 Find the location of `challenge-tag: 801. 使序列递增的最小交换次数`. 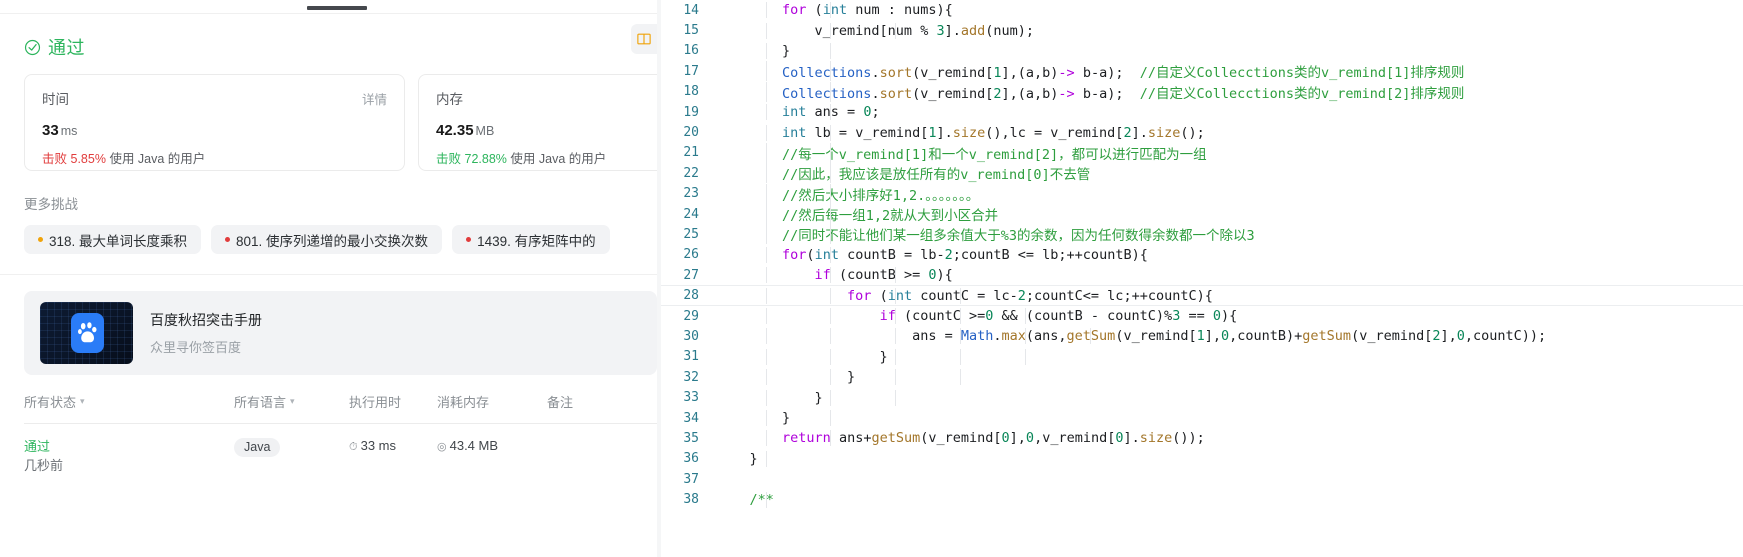

challenge-tag: 801. 使序列递增的最小交换次数 is located at coordinates (327, 239).